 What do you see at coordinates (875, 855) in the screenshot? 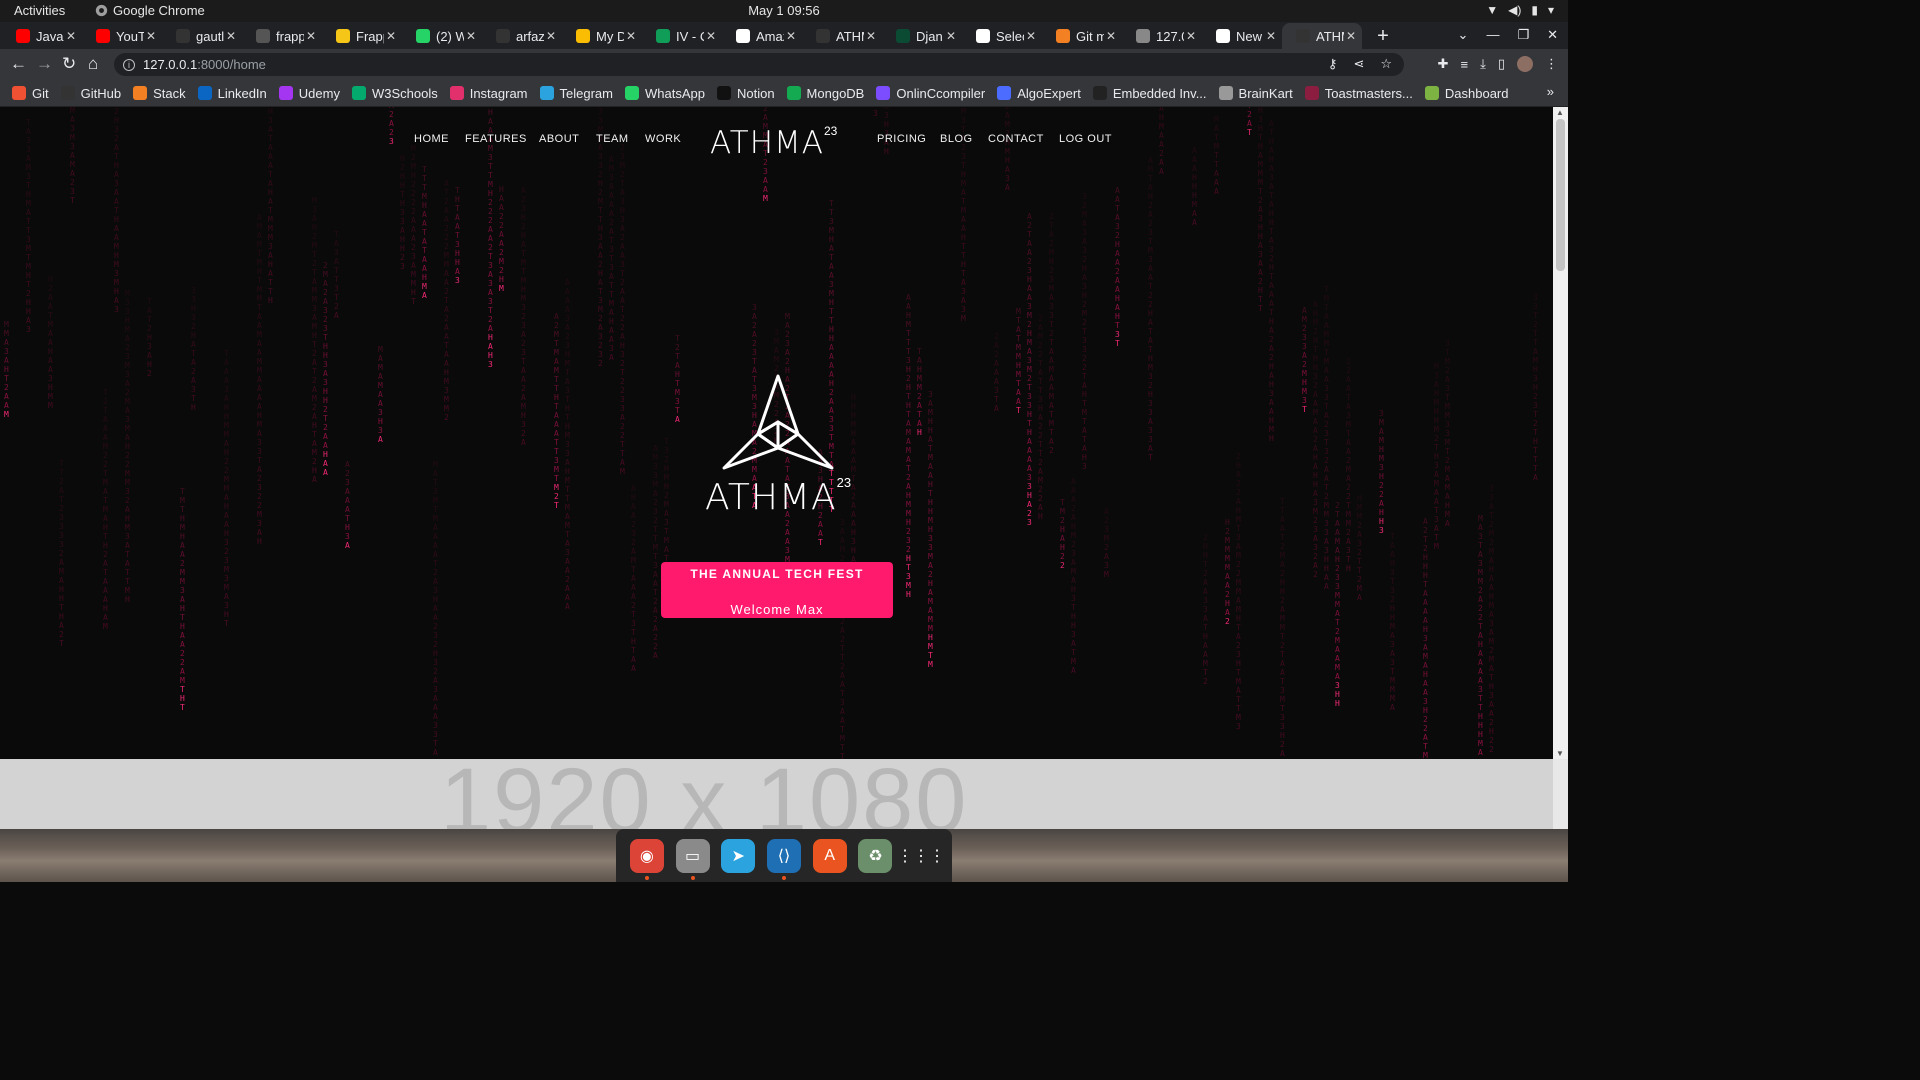
I see `trash-icon: ♻` at bounding box center [875, 855].